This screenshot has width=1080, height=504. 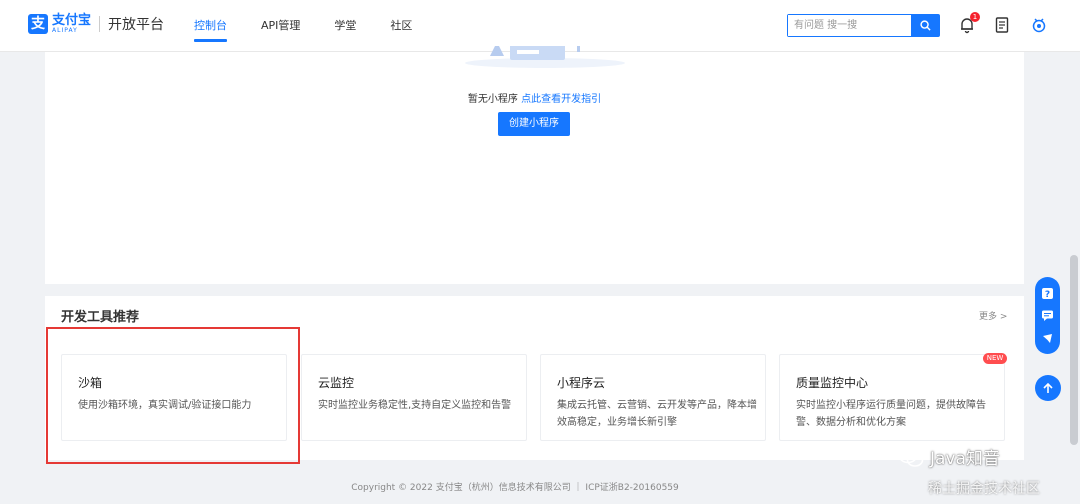 I want to click on empty-state-text: 暂无小程序 点此查看开发指引, so click(x=534, y=97).